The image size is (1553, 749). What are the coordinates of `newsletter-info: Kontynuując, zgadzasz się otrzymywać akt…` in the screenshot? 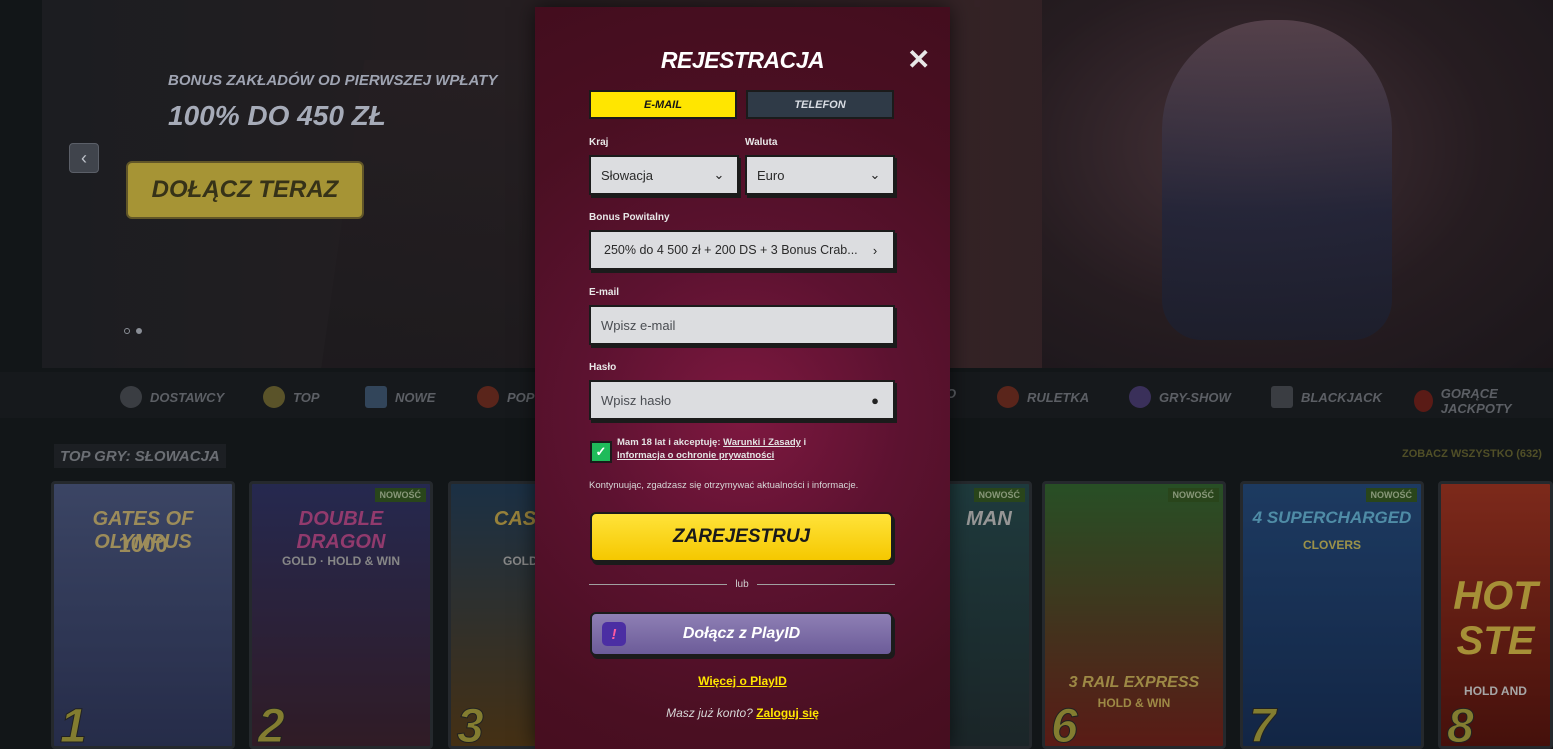 It's located at (724, 485).